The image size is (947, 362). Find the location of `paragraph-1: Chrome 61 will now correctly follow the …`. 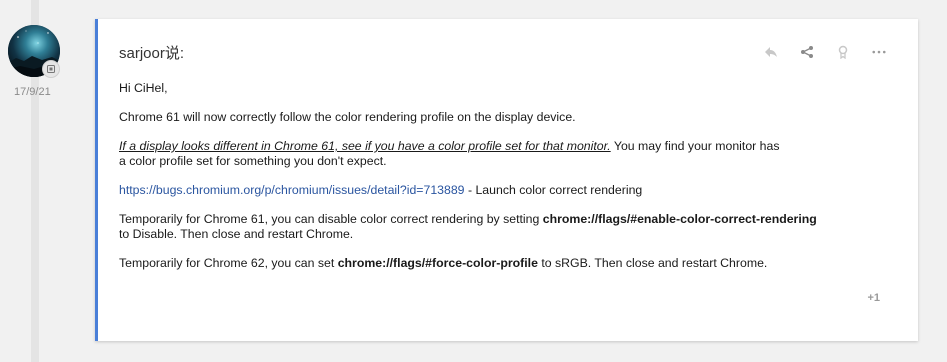

paragraph-1: Chrome 61 will now correctly follow the … is located at coordinates (347, 117).